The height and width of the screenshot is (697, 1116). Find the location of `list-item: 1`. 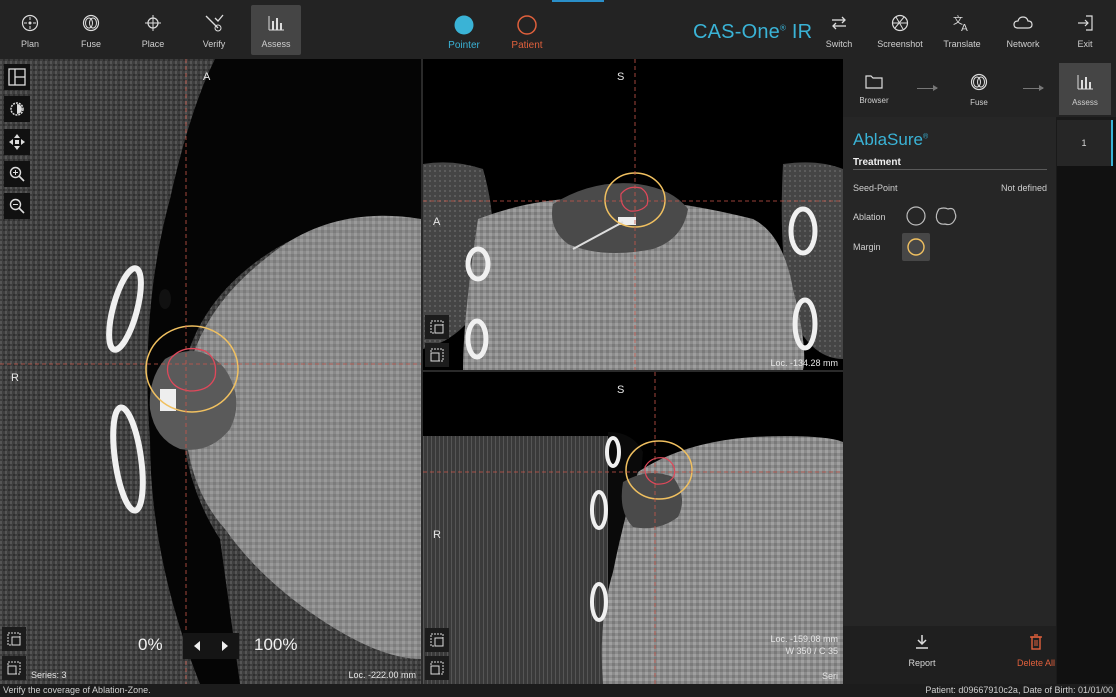

list-item: 1 is located at coordinates (1085, 143).